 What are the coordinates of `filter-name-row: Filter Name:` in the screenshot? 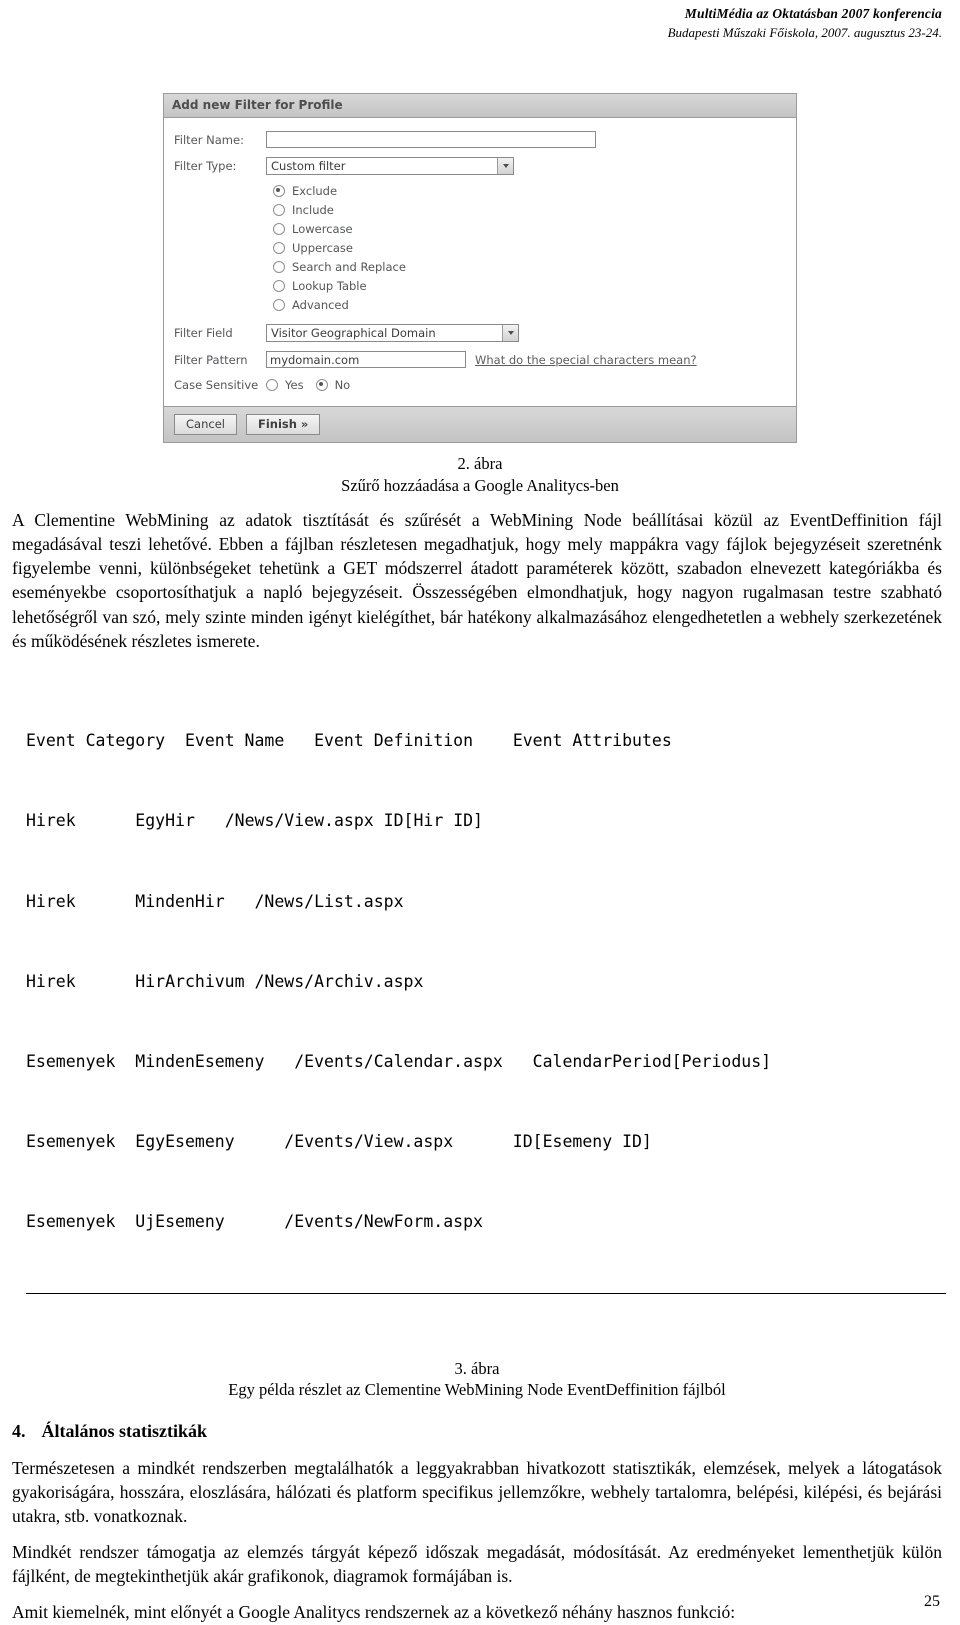 It's located at (480, 140).